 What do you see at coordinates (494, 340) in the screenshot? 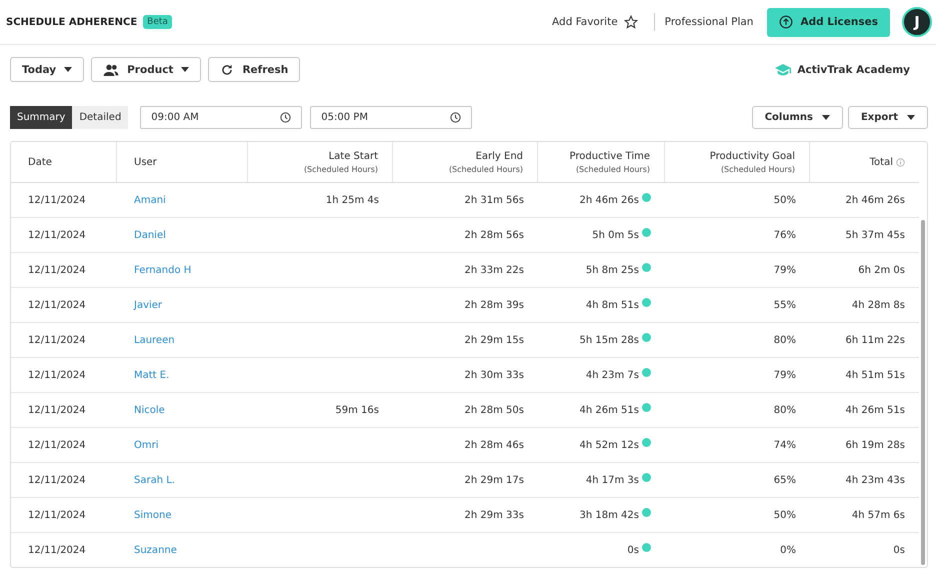
I see `table-cell: 2h 29m 15s` at bounding box center [494, 340].